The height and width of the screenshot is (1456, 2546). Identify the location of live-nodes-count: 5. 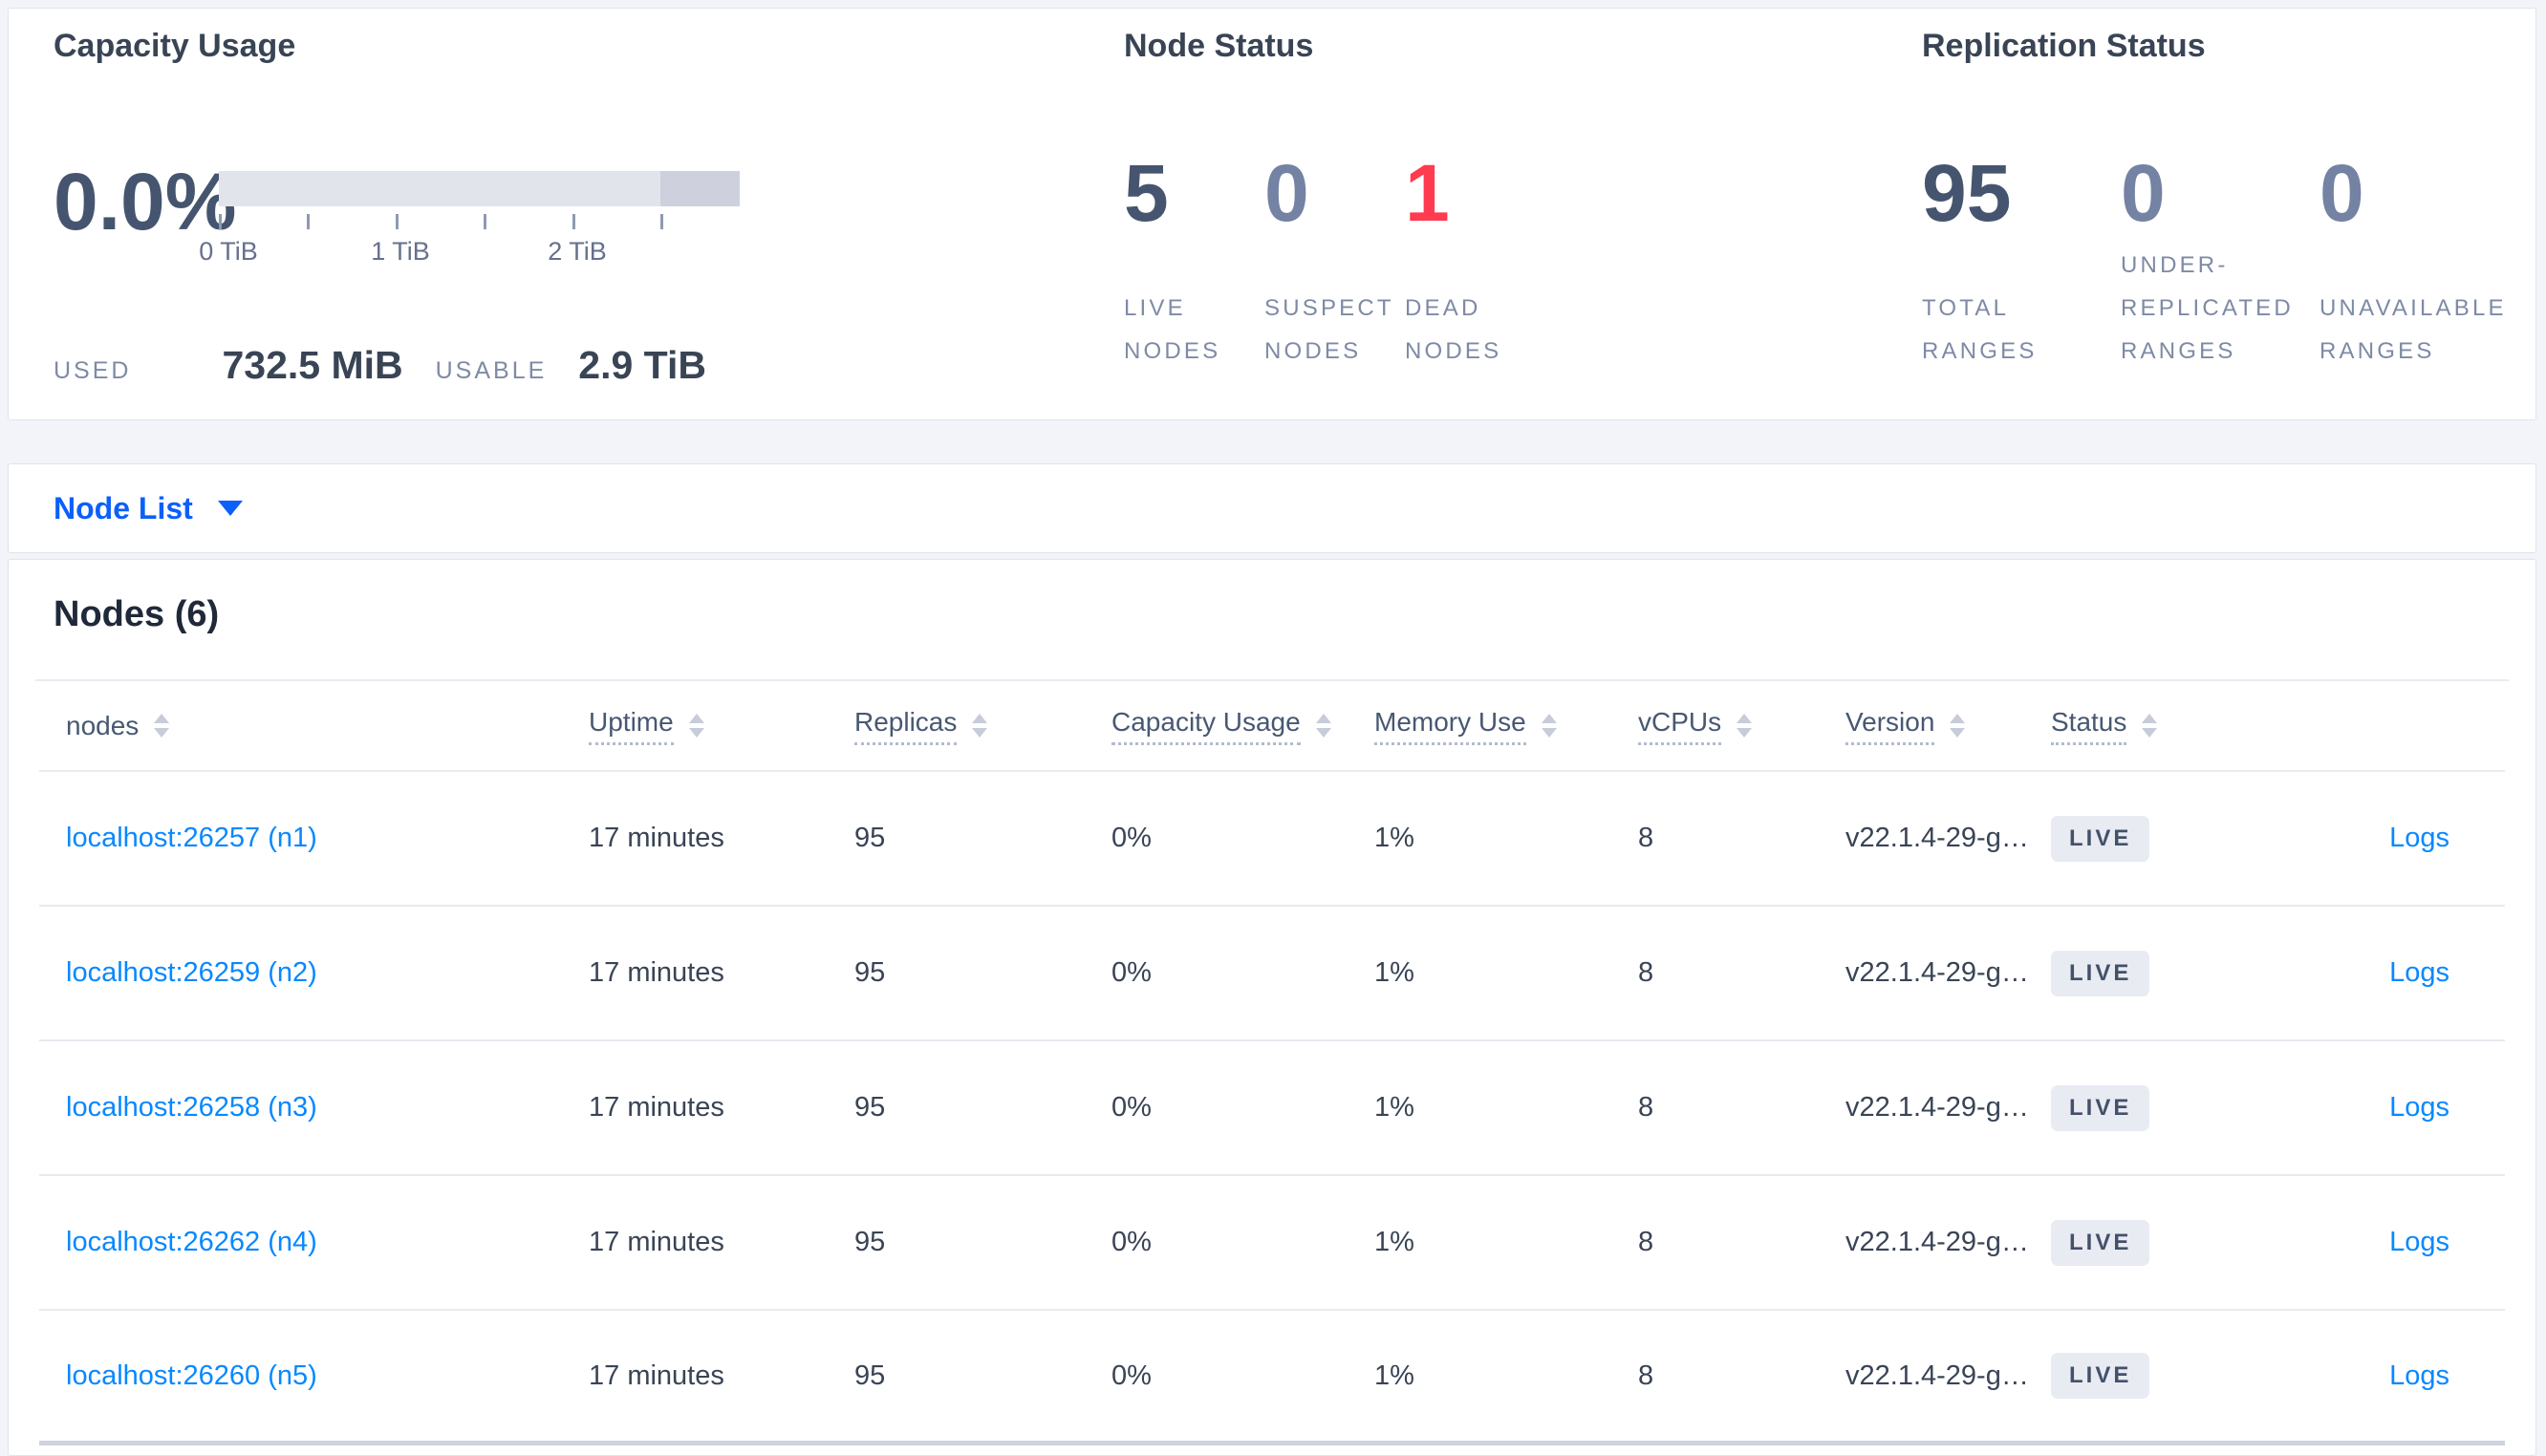
(1146, 193).